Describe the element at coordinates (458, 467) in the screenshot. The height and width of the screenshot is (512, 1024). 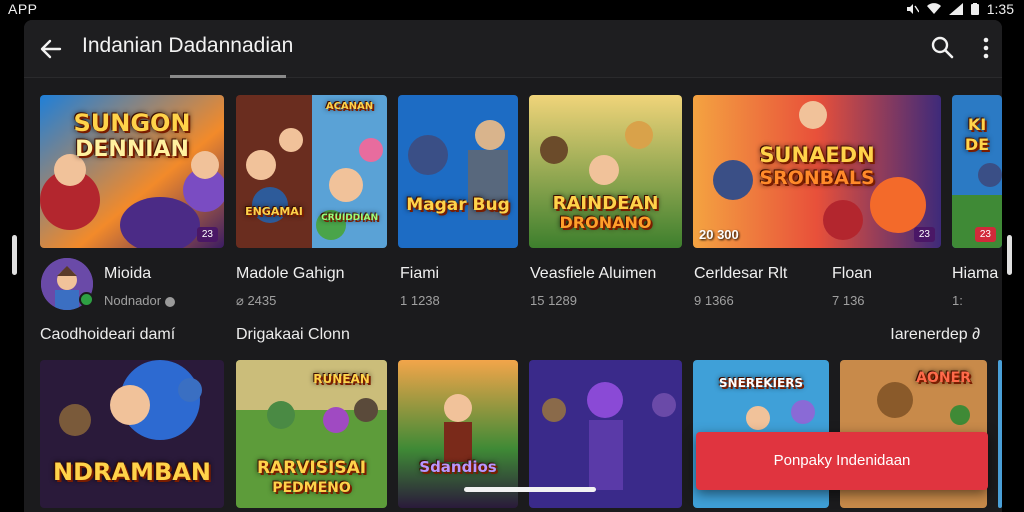
I see `card-art-title: Sdandios` at that location.